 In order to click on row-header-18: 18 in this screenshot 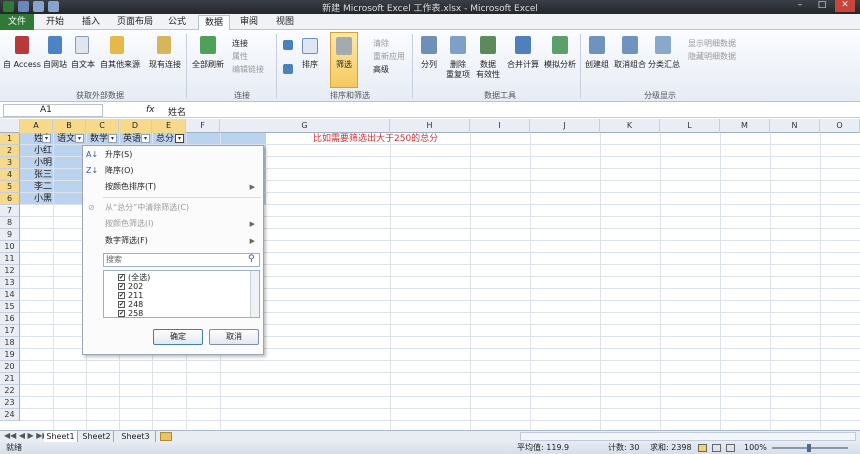, I will do `click(10, 343)`.